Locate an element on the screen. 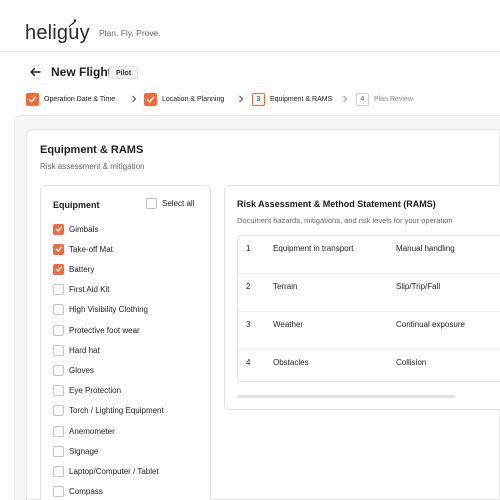 The width and height of the screenshot is (500, 500). step-label: Equipment & RAMS is located at coordinates (301, 99).